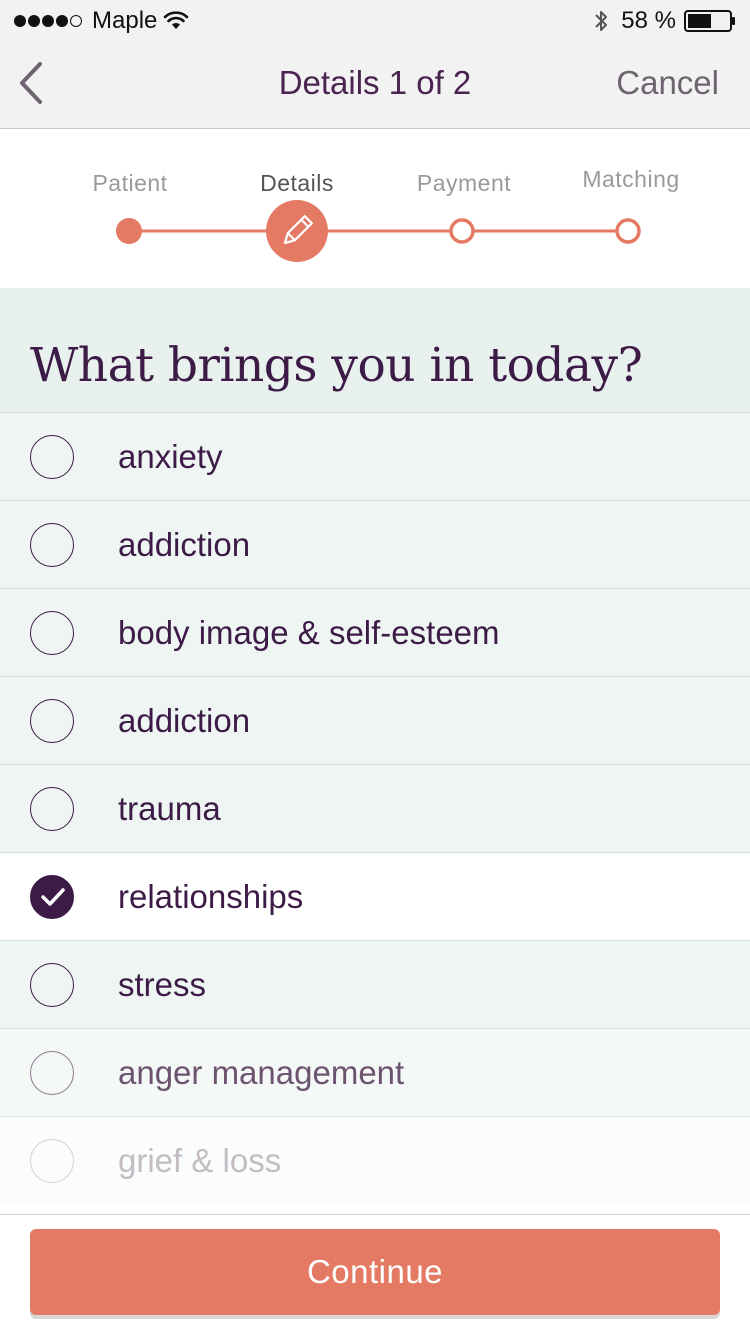 This screenshot has height=1334, width=750. Describe the element at coordinates (375, 985) in the screenshot. I see `option-stress: stress` at that location.